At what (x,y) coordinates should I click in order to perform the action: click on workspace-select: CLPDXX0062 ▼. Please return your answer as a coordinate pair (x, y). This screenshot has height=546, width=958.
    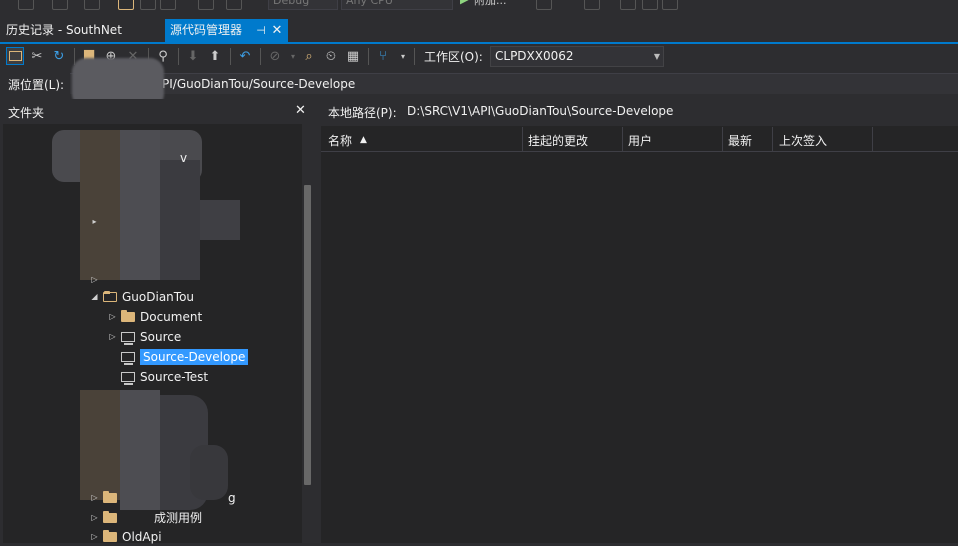
    Looking at the image, I should click on (577, 56).